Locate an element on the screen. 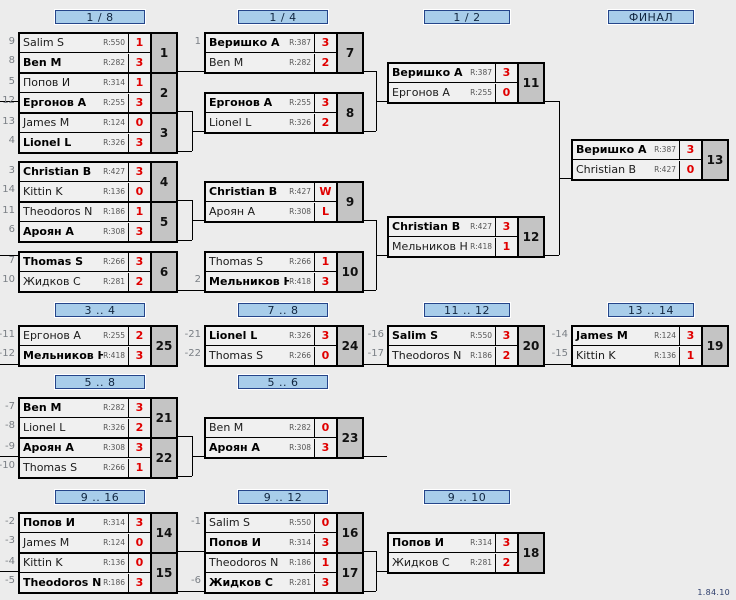  player-name: Попов И is located at coordinates (418, 542).